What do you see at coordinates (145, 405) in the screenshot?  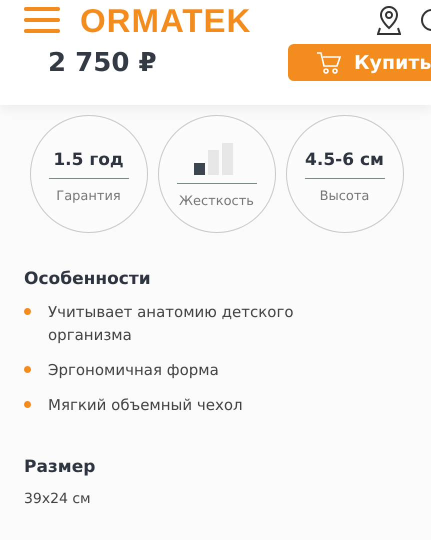 I see `feature-text: Мягкий объемный чехол` at bounding box center [145, 405].